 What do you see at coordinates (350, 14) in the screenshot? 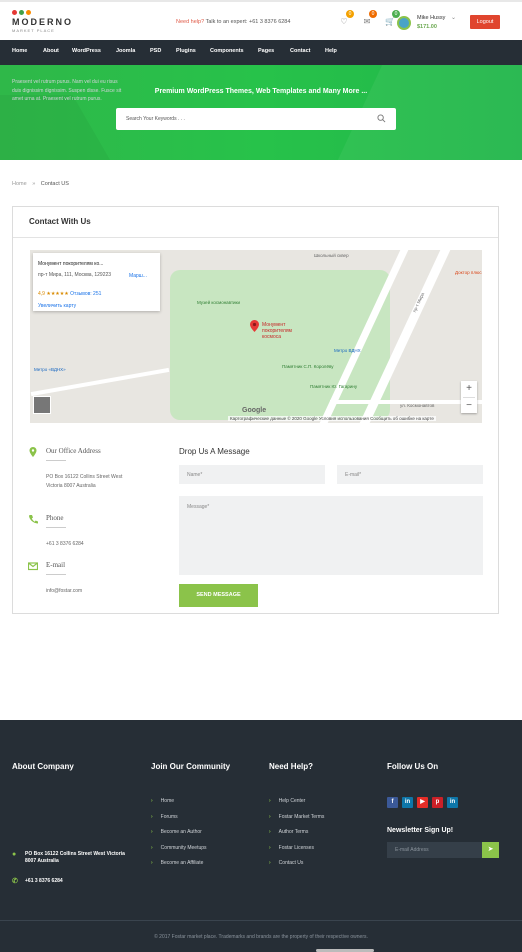
I see `wishlist-badge: 0` at bounding box center [350, 14].